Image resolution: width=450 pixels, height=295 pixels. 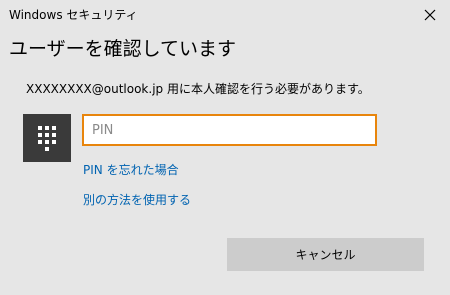 I want to click on cancel-button: キャンセル, so click(x=325, y=254).